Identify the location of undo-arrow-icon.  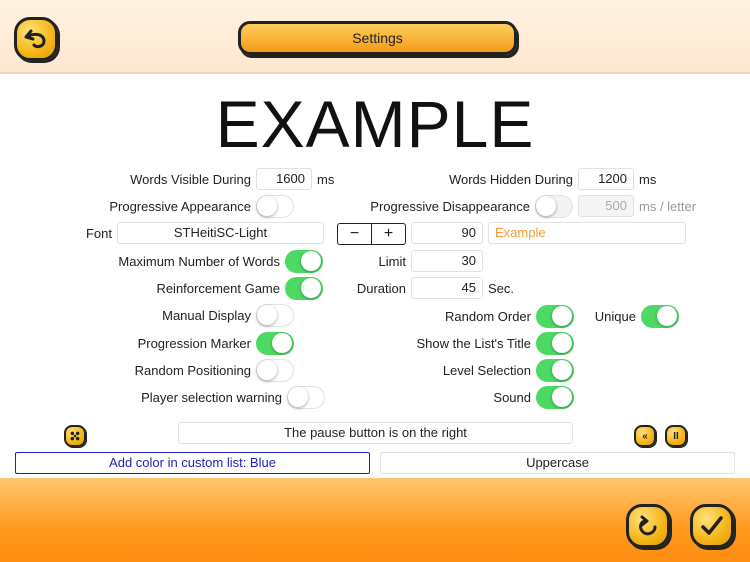
(35, 39).